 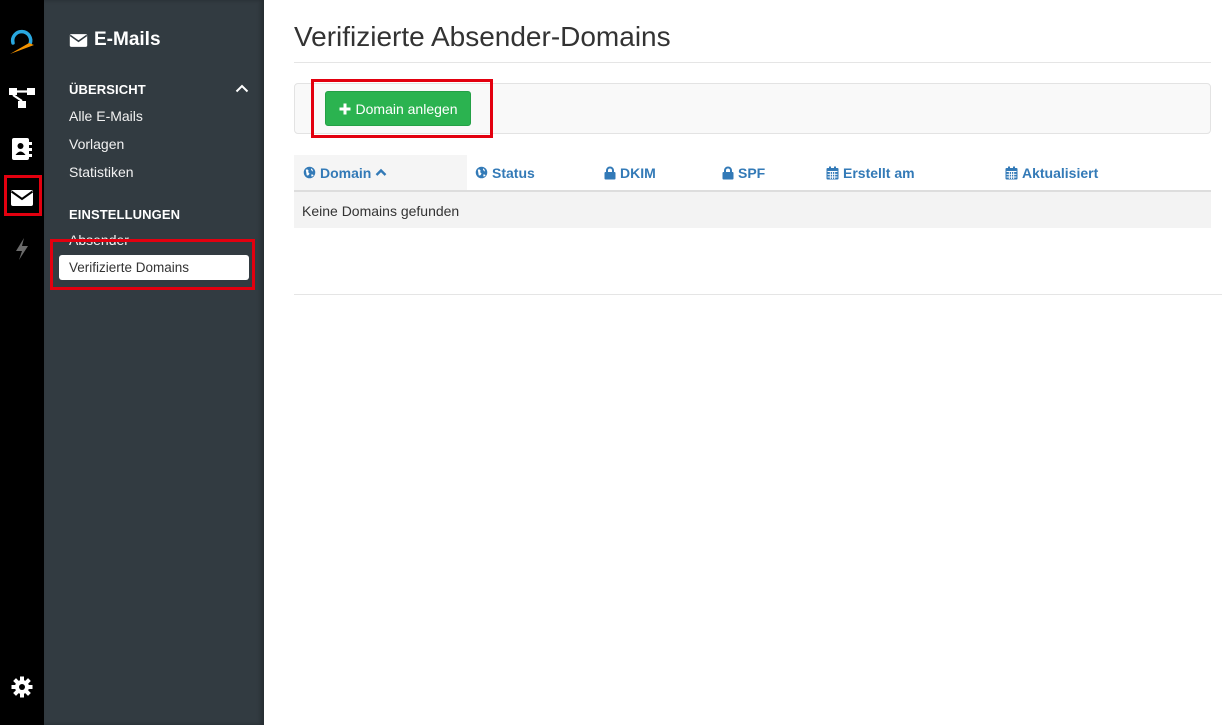 I want to click on workflow-icon, so click(x=22, y=98).